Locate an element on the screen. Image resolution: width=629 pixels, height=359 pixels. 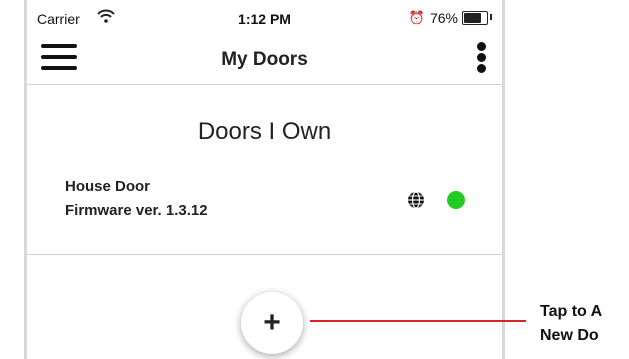
battery-nub is located at coordinates (491, 17).